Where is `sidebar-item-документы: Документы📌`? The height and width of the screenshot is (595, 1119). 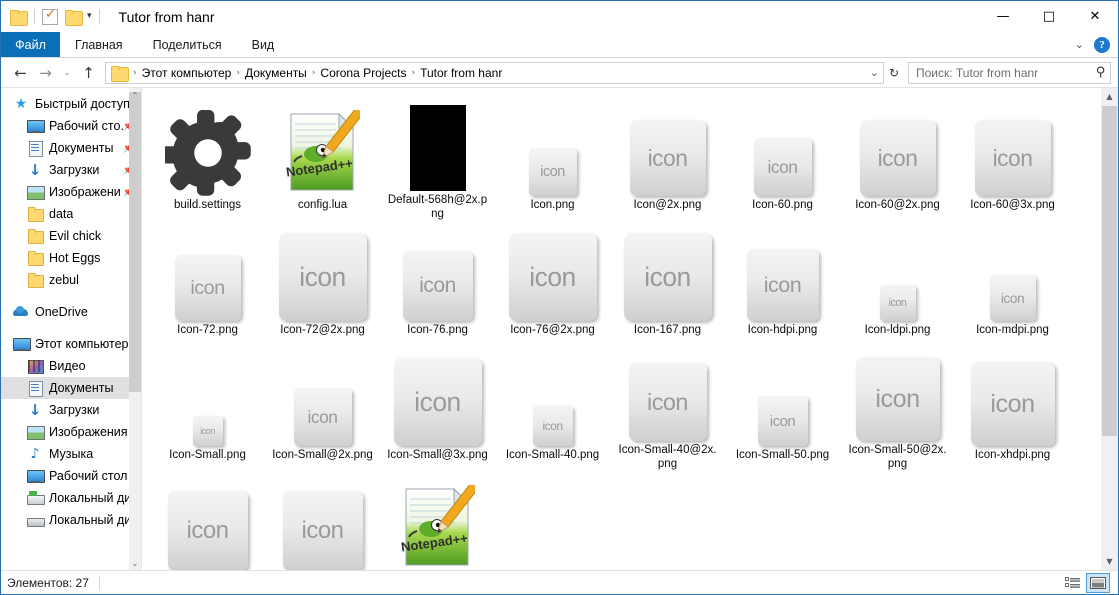
sidebar-item-документы: Документы📌 is located at coordinates (71, 148).